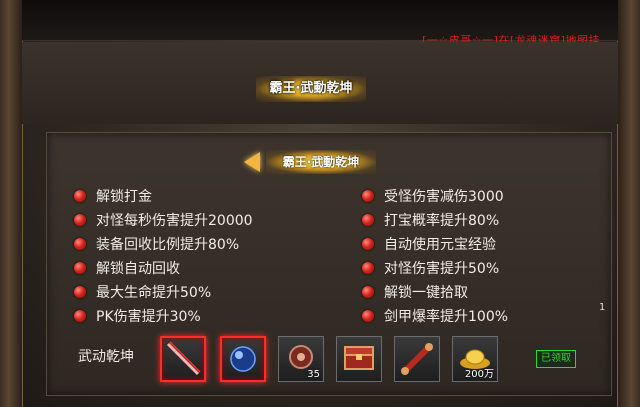 The height and width of the screenshot is (407, 640). Describe the element at coordinates (138, 269) in the screenshot. I see `perk-text: 解锁自动回收` at that location.